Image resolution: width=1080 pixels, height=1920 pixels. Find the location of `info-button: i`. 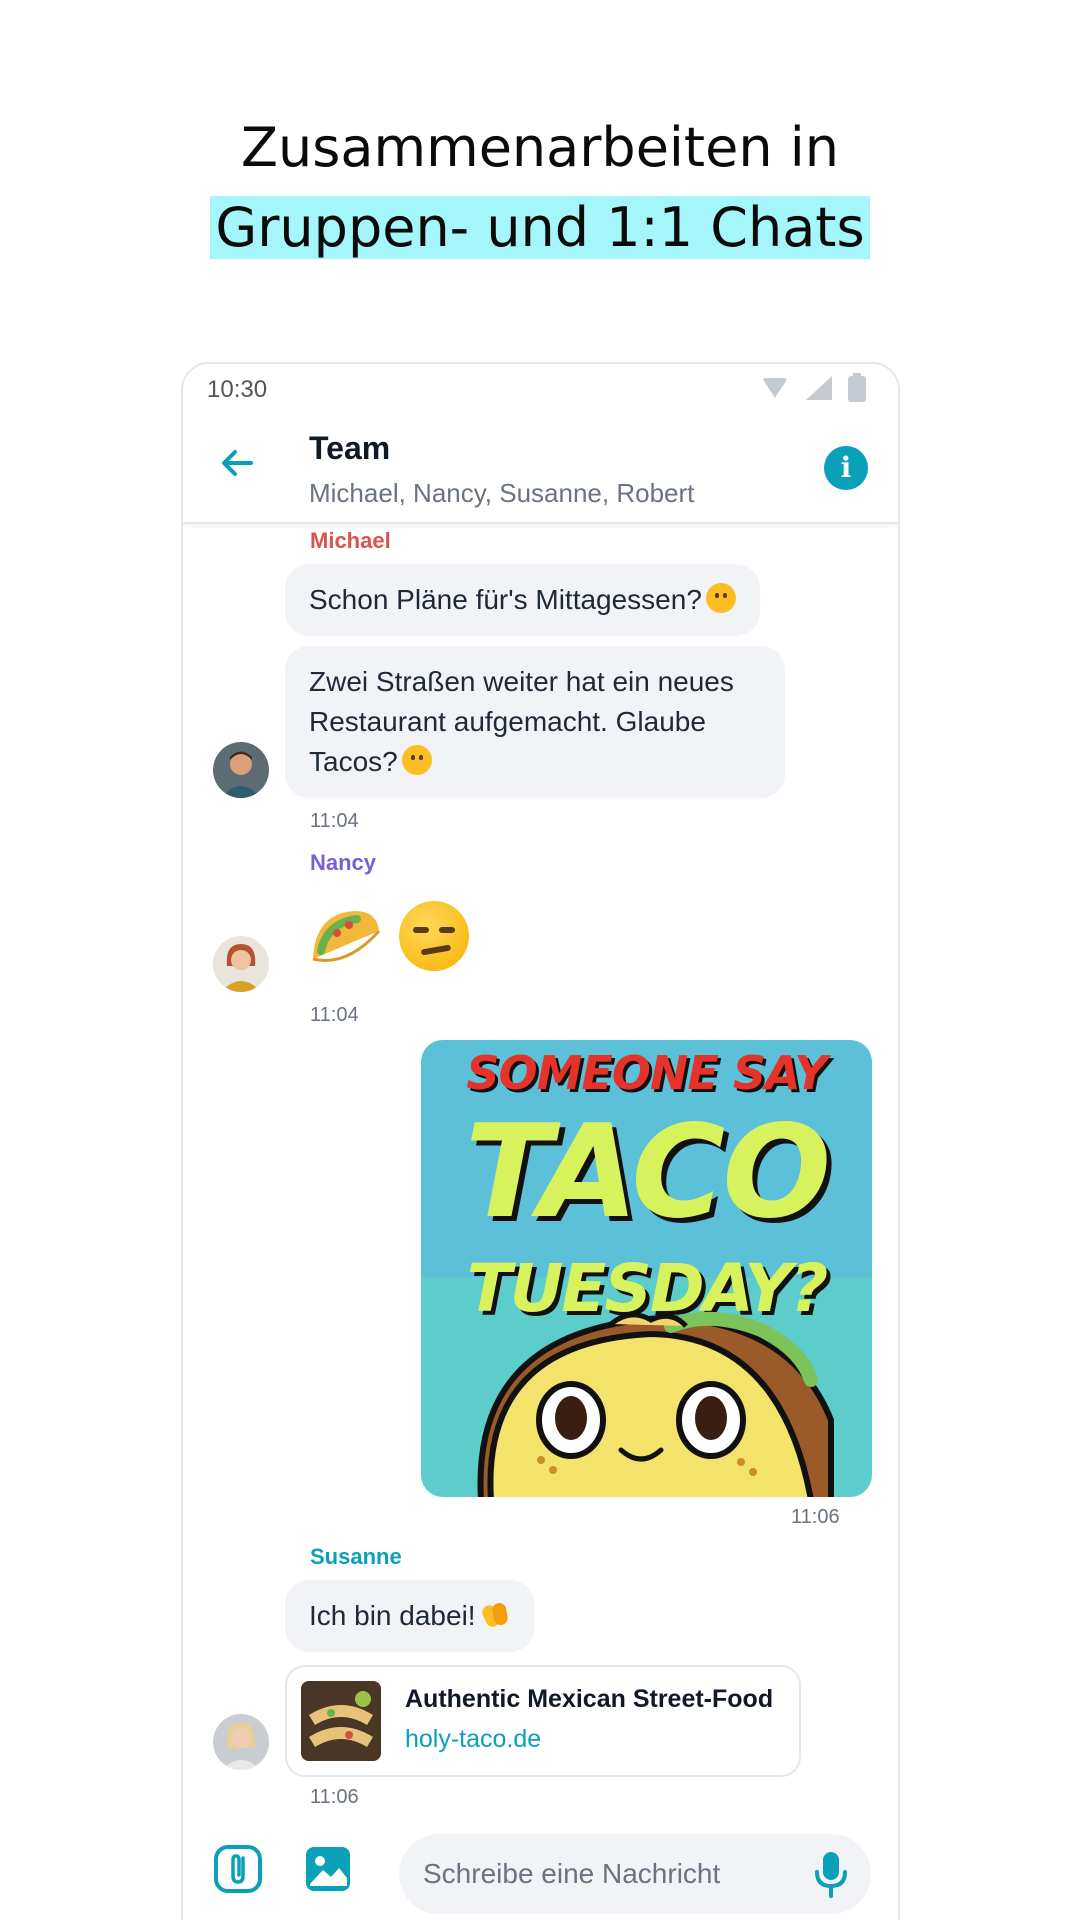

info-button: i is located at coordinates (846, 468).